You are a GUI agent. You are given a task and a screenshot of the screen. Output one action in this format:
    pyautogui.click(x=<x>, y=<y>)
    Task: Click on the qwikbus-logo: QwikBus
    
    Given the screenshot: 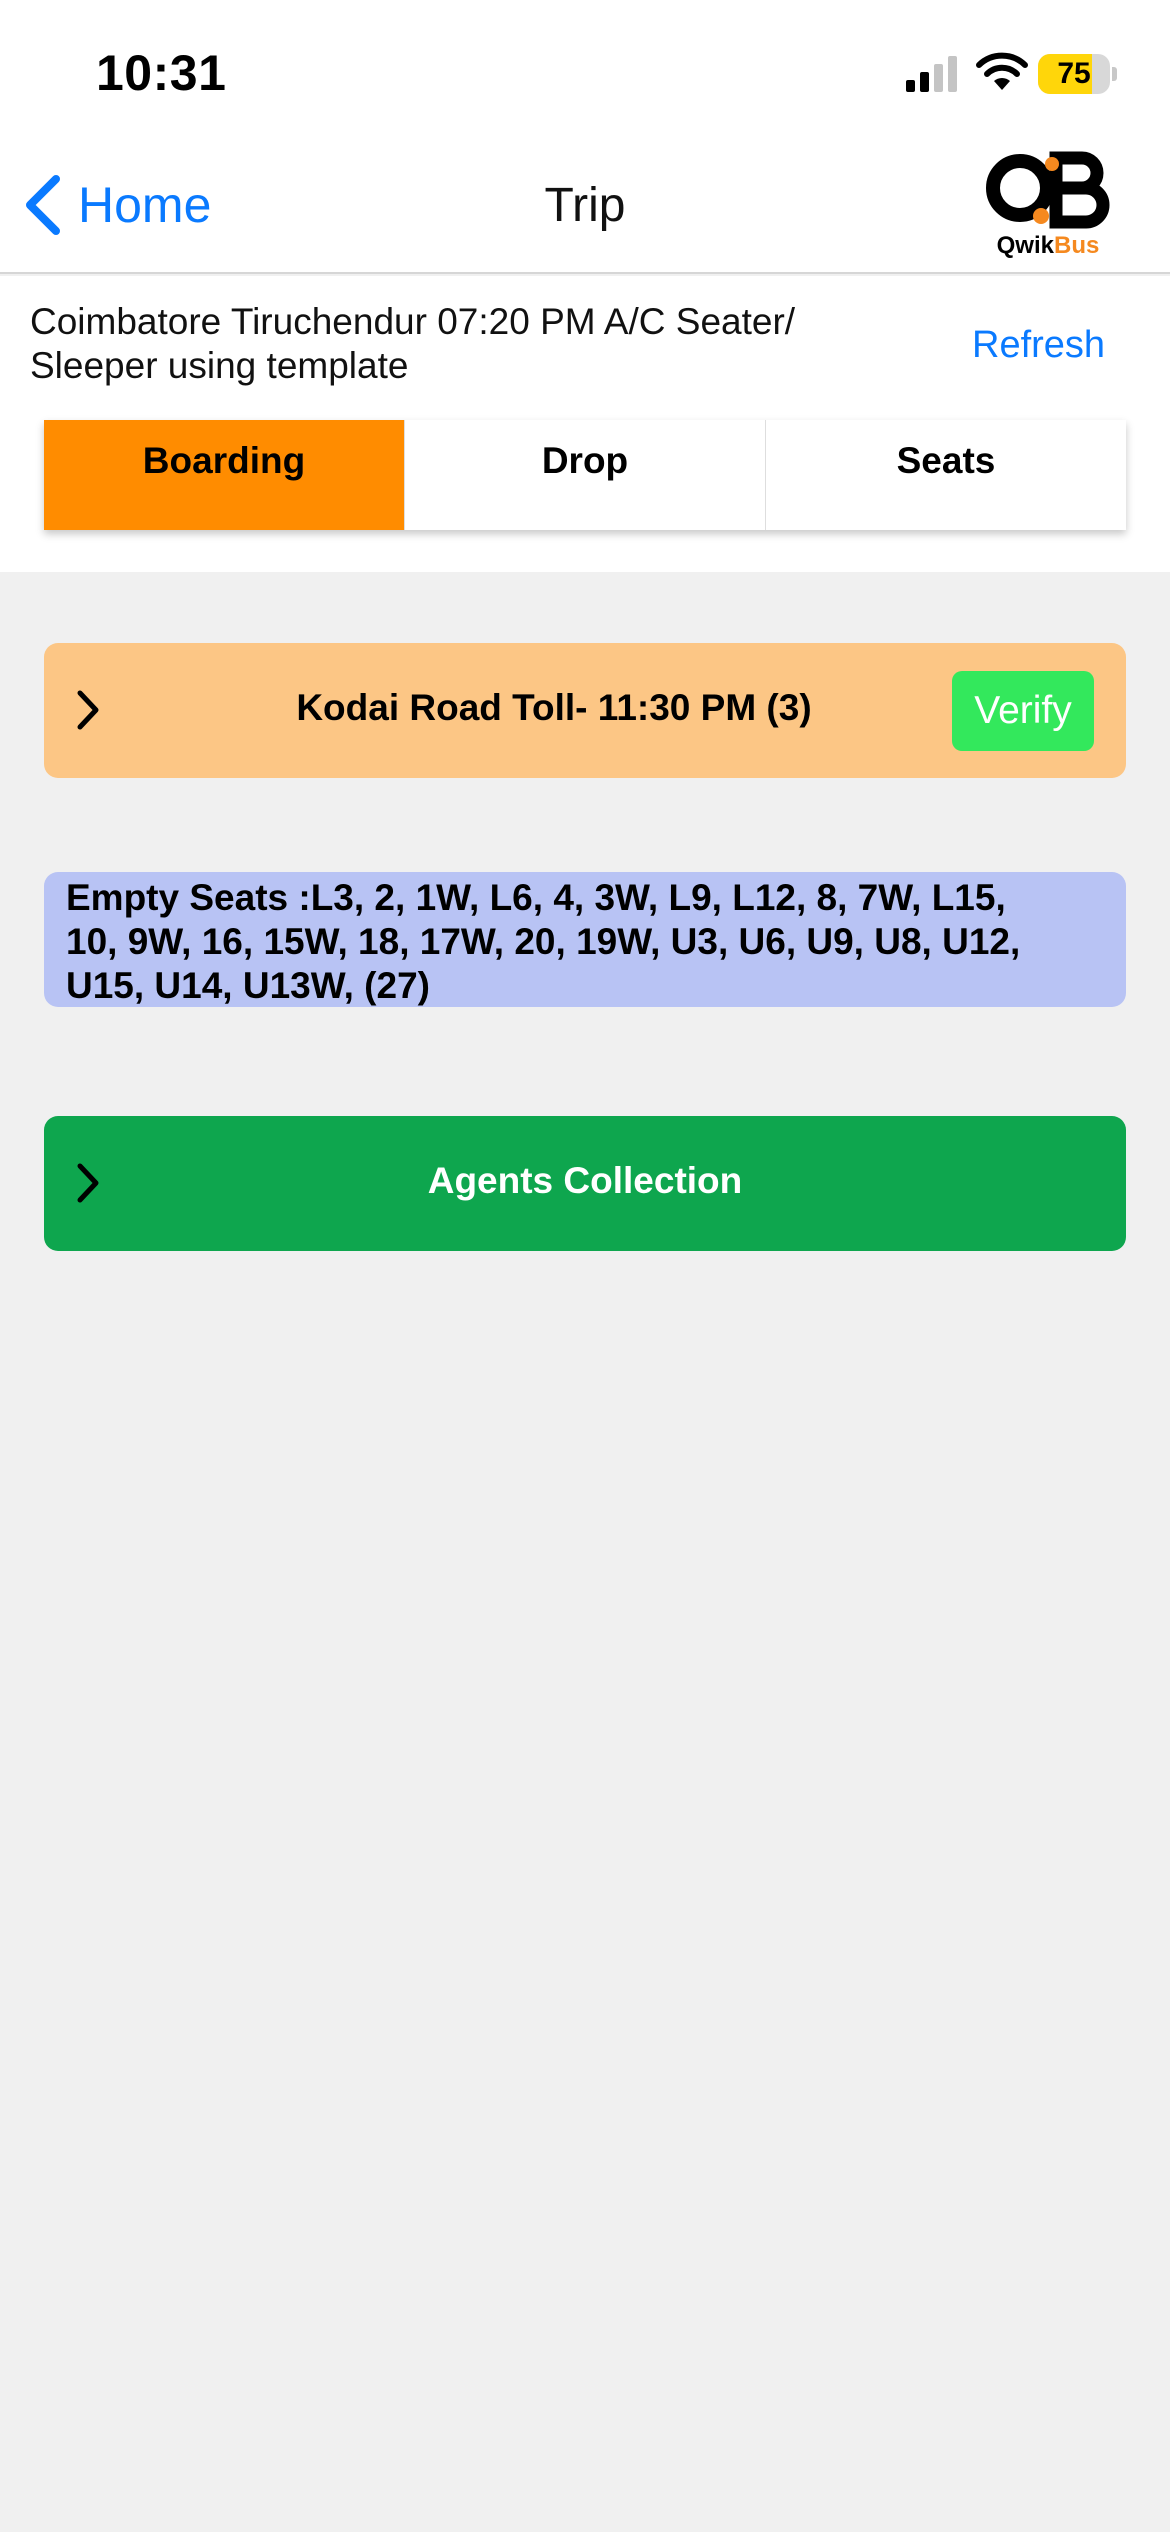 What is the action you would take?
    pyautogui.click(x=1048, y=207)
    